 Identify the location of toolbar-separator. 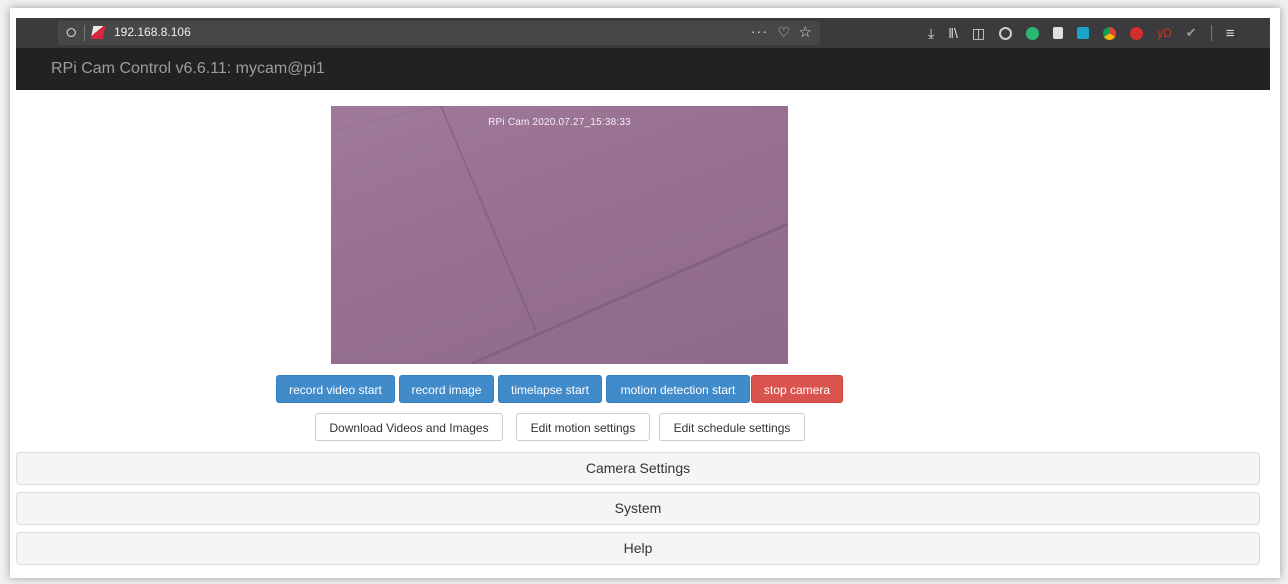
(1211, 33).